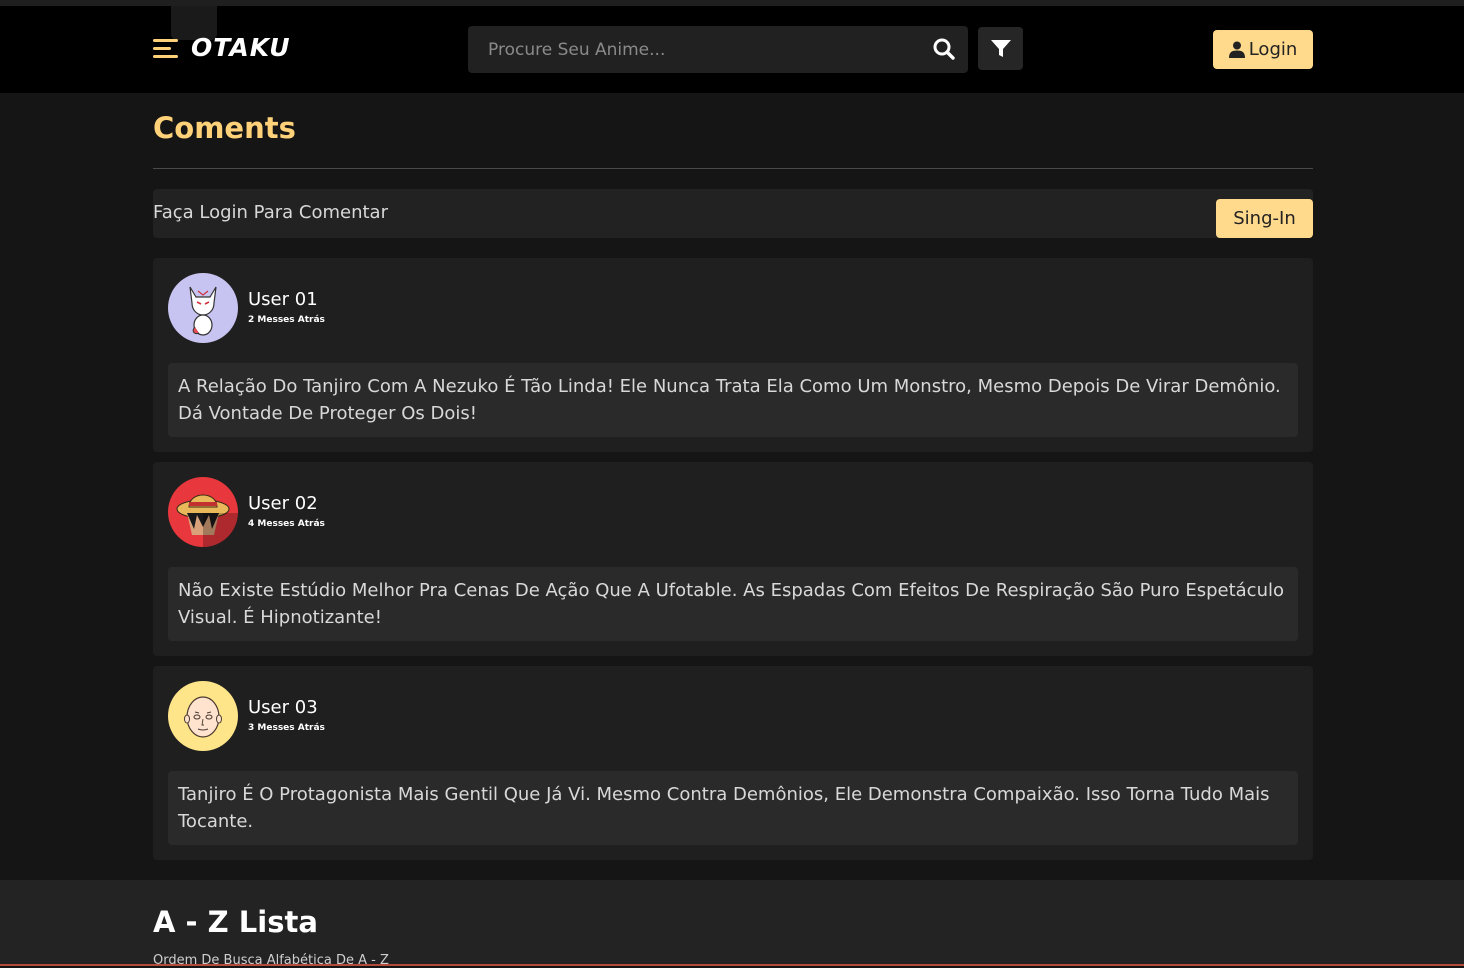 Image resolution: width=1464 pixels, height=968 pixels. I want to click on search-icon, so click(944, 51).